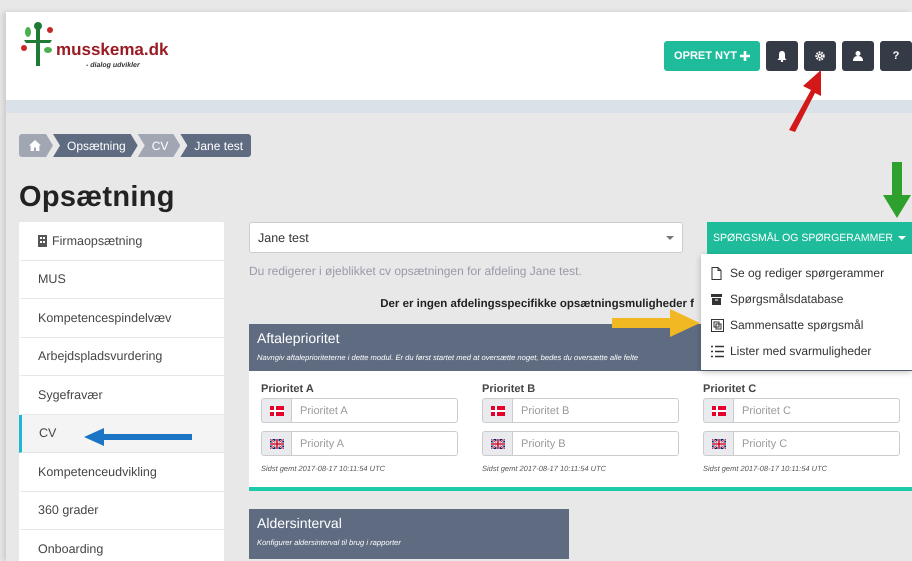 The height and width of the screenshot is (561, 912). I want to click on profile-button, so click(858, 56).